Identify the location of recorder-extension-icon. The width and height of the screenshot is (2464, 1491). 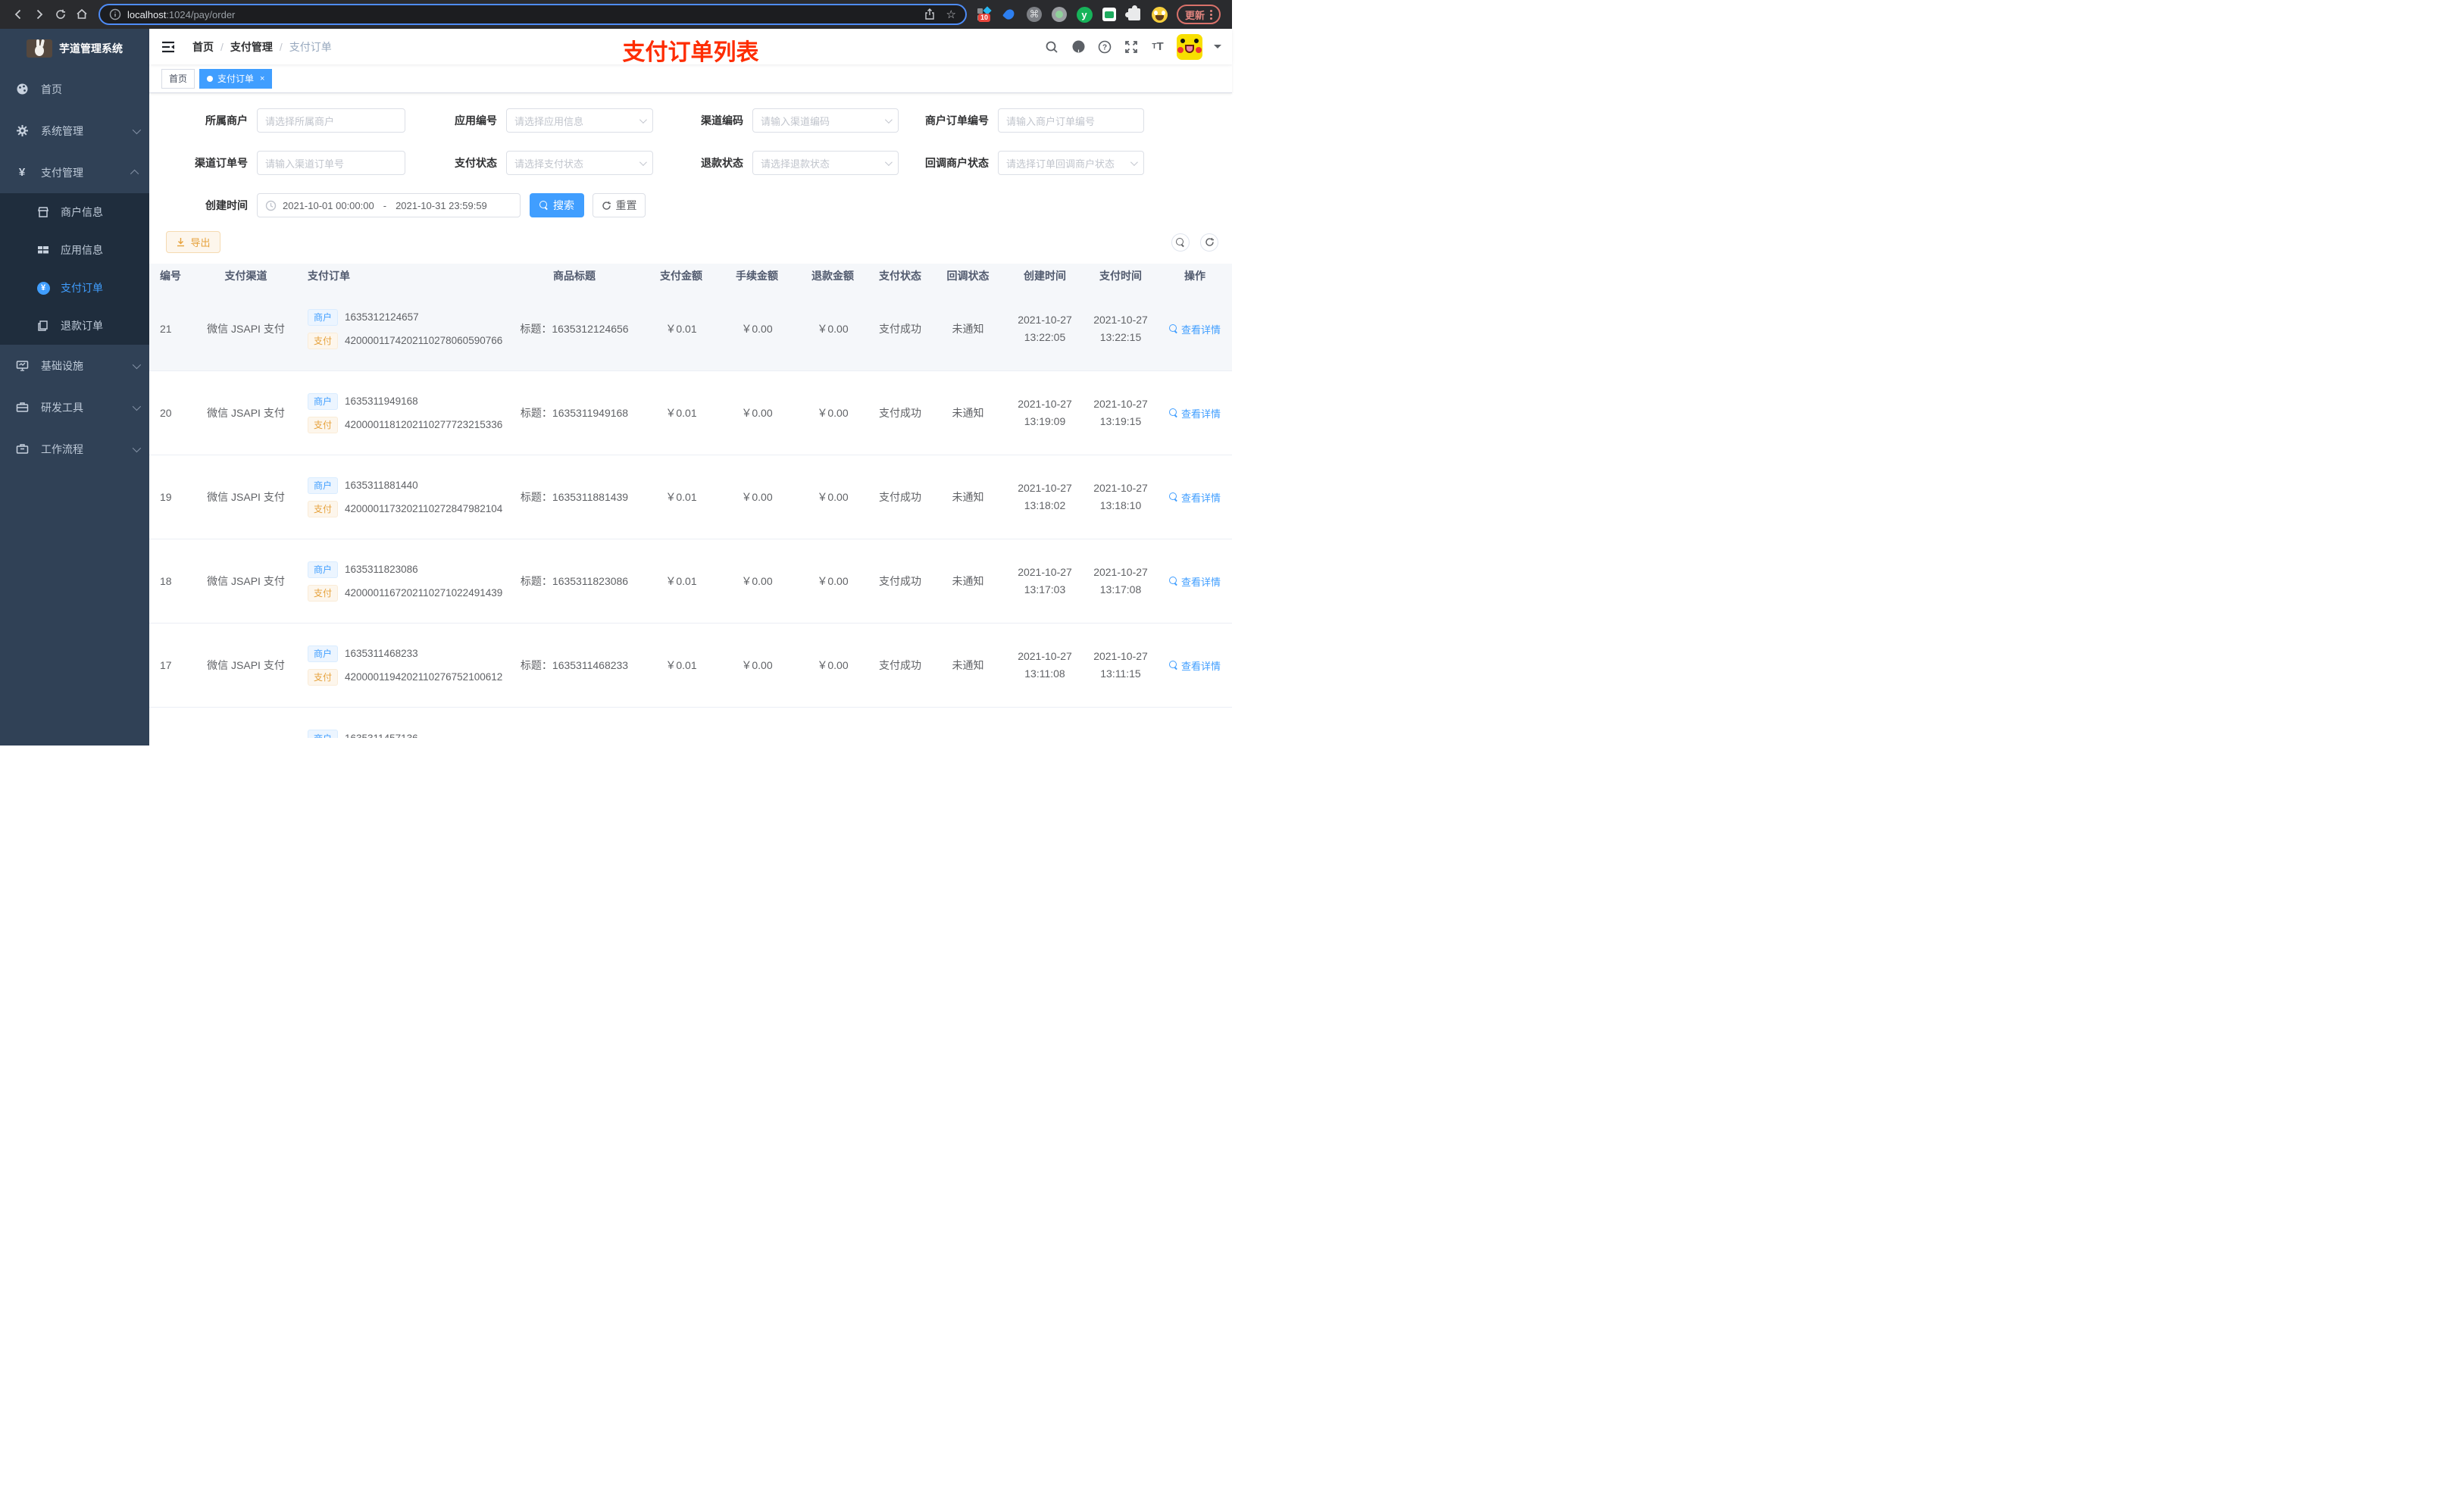
(1059, 14).